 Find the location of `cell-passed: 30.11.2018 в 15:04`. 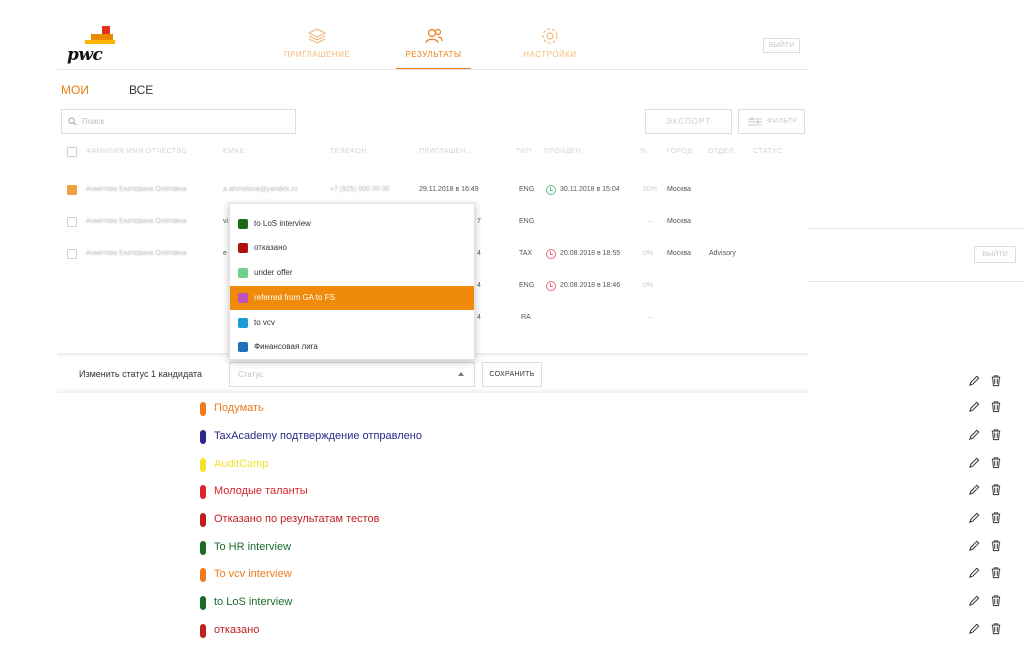

cell-passed: 30.11.2018 в 15:04 is located at coordinates (590, 189).